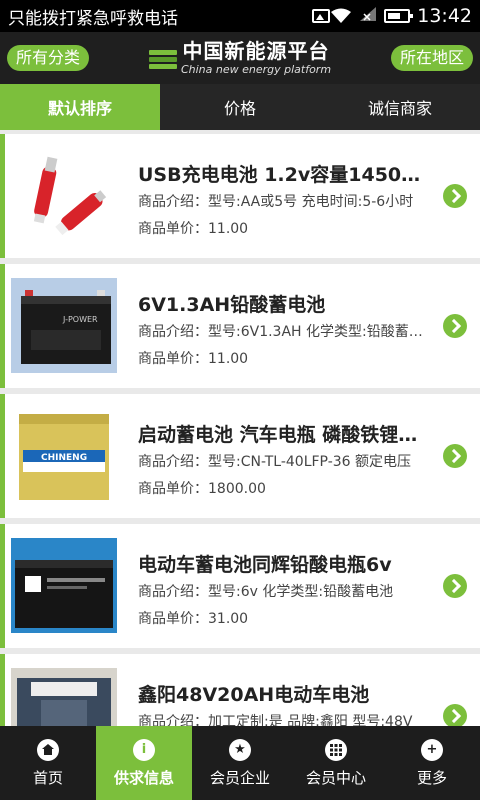 The width and height of the screenshot is (480, 800). I want to click on bottom-nav: 首页 i 供求信息 ★ 会员企业 会员中心 + 更多, so click(240, 763).